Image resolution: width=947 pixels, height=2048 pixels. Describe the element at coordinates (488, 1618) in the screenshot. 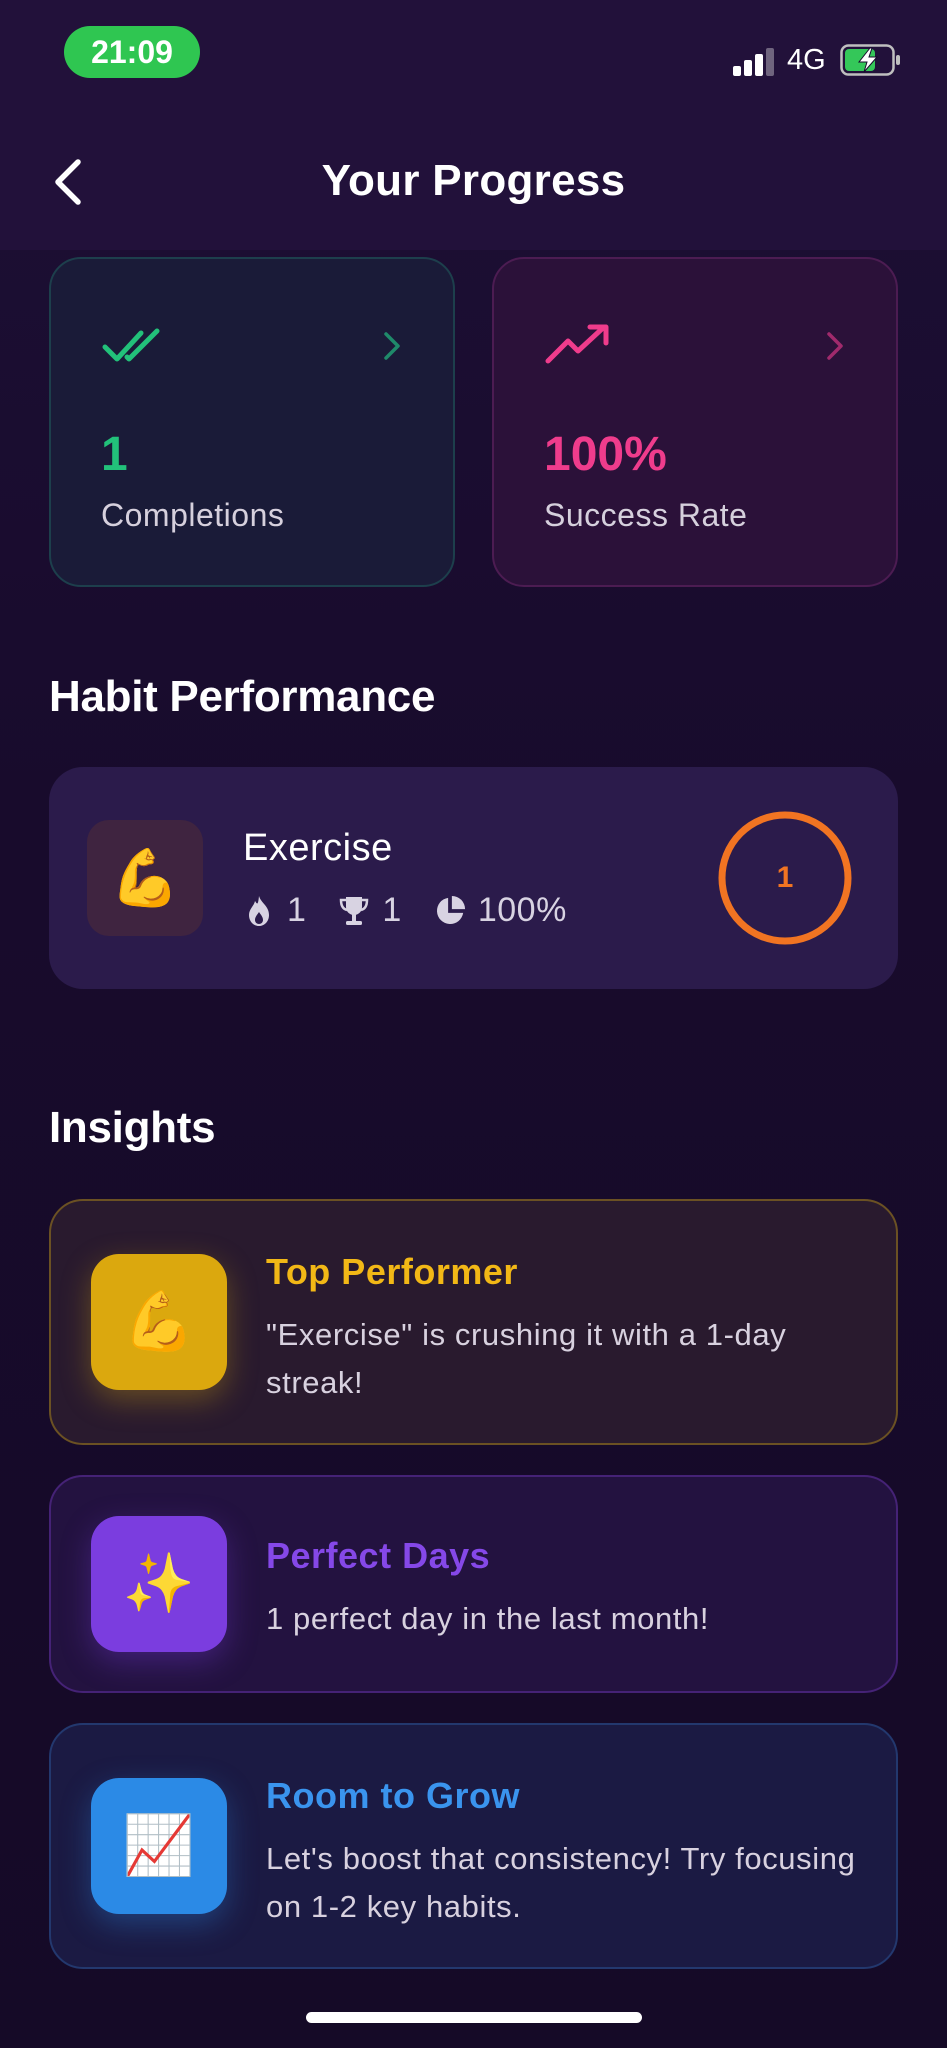

I see `insight-text: 1 perfect day in the last month!` at that location.